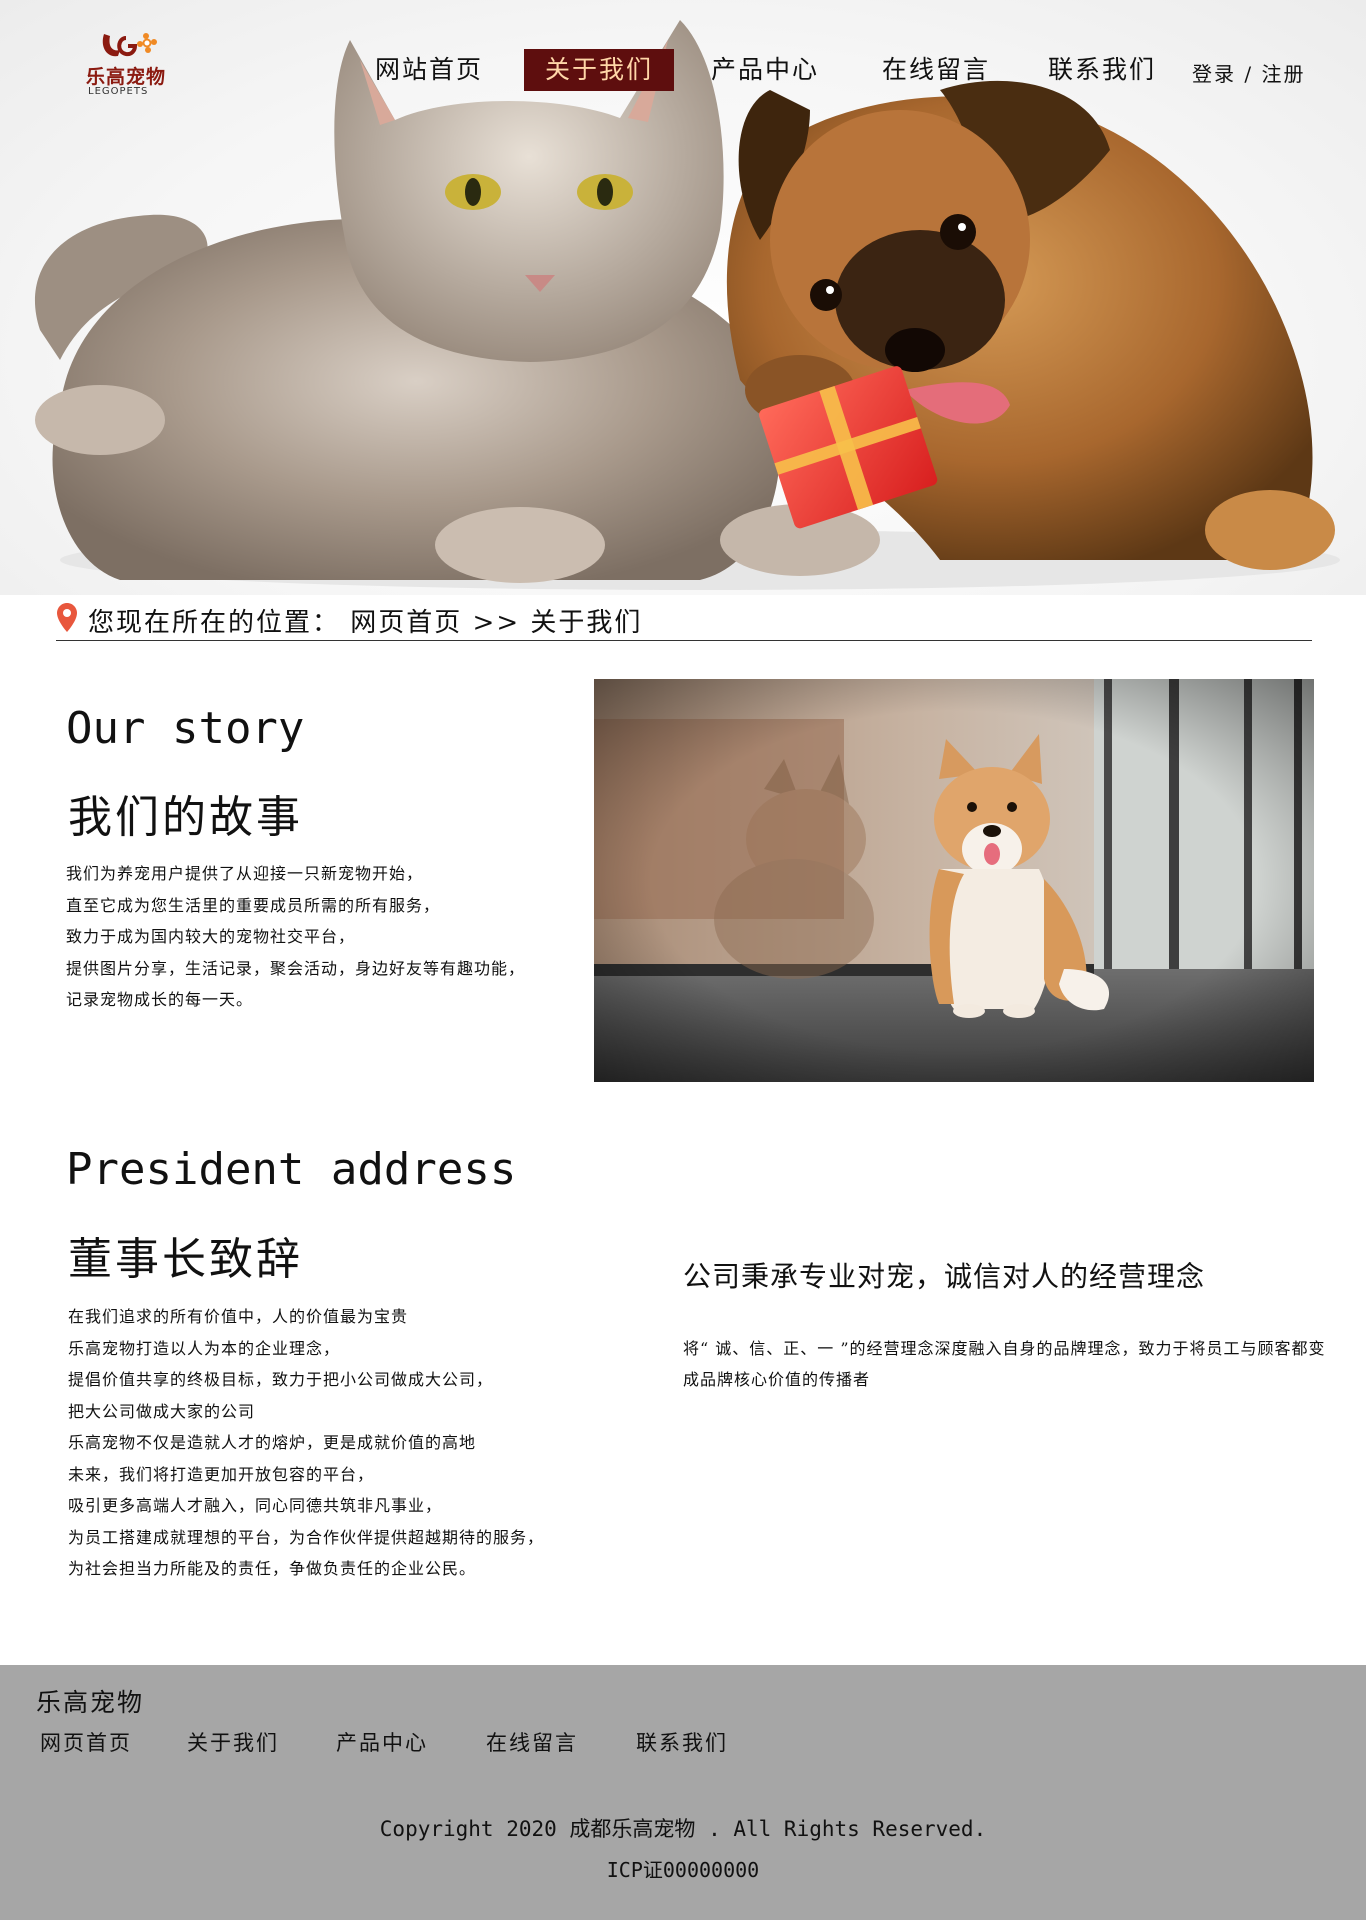 Image resolution: width=1366 pixels, height=1920 pixels. What do you see at coordinates (185, 817) in the screenshot?
I see `story-title-cn: 我们的故事` at bounding box center [185, 817].